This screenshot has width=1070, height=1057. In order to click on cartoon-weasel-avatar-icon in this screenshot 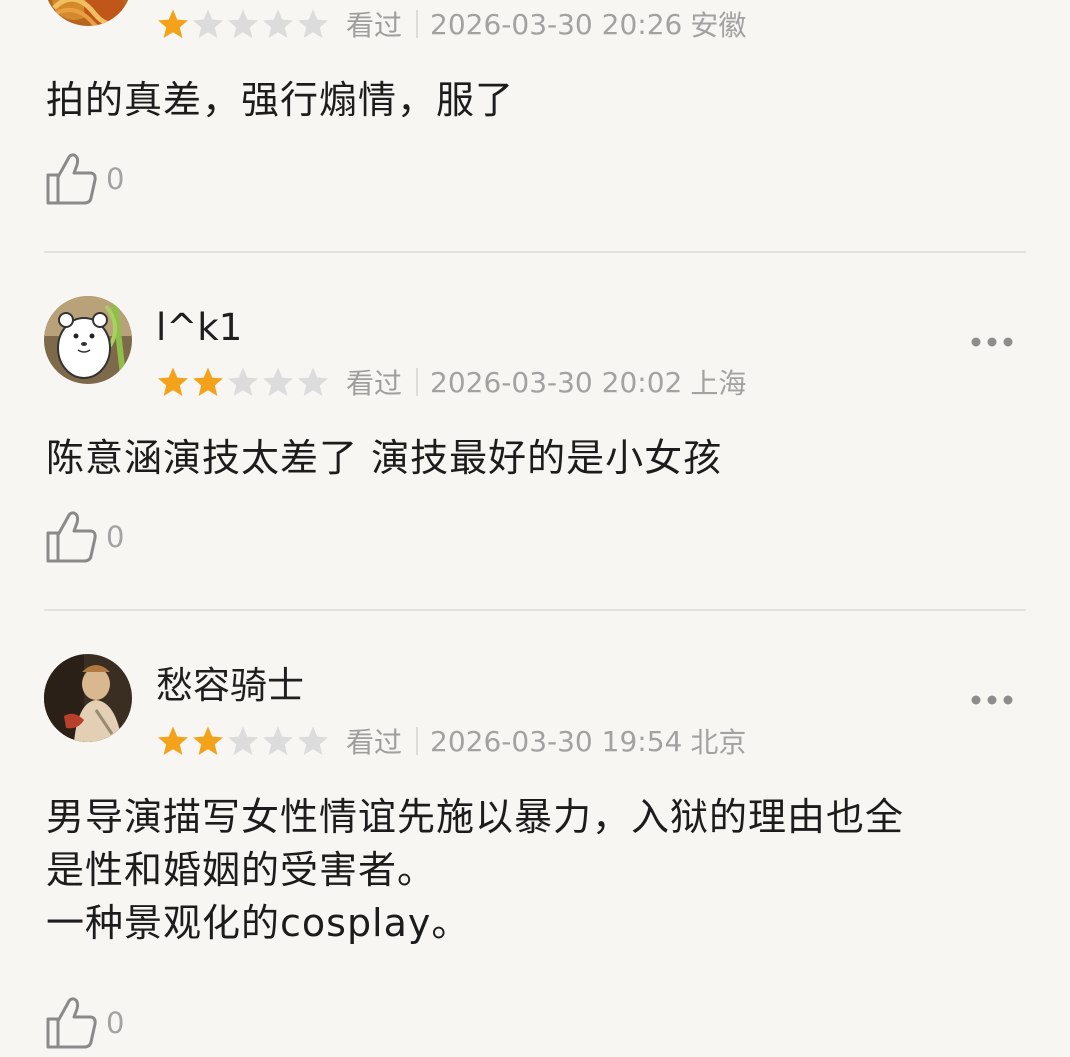, I will do `click(88, 340)`.